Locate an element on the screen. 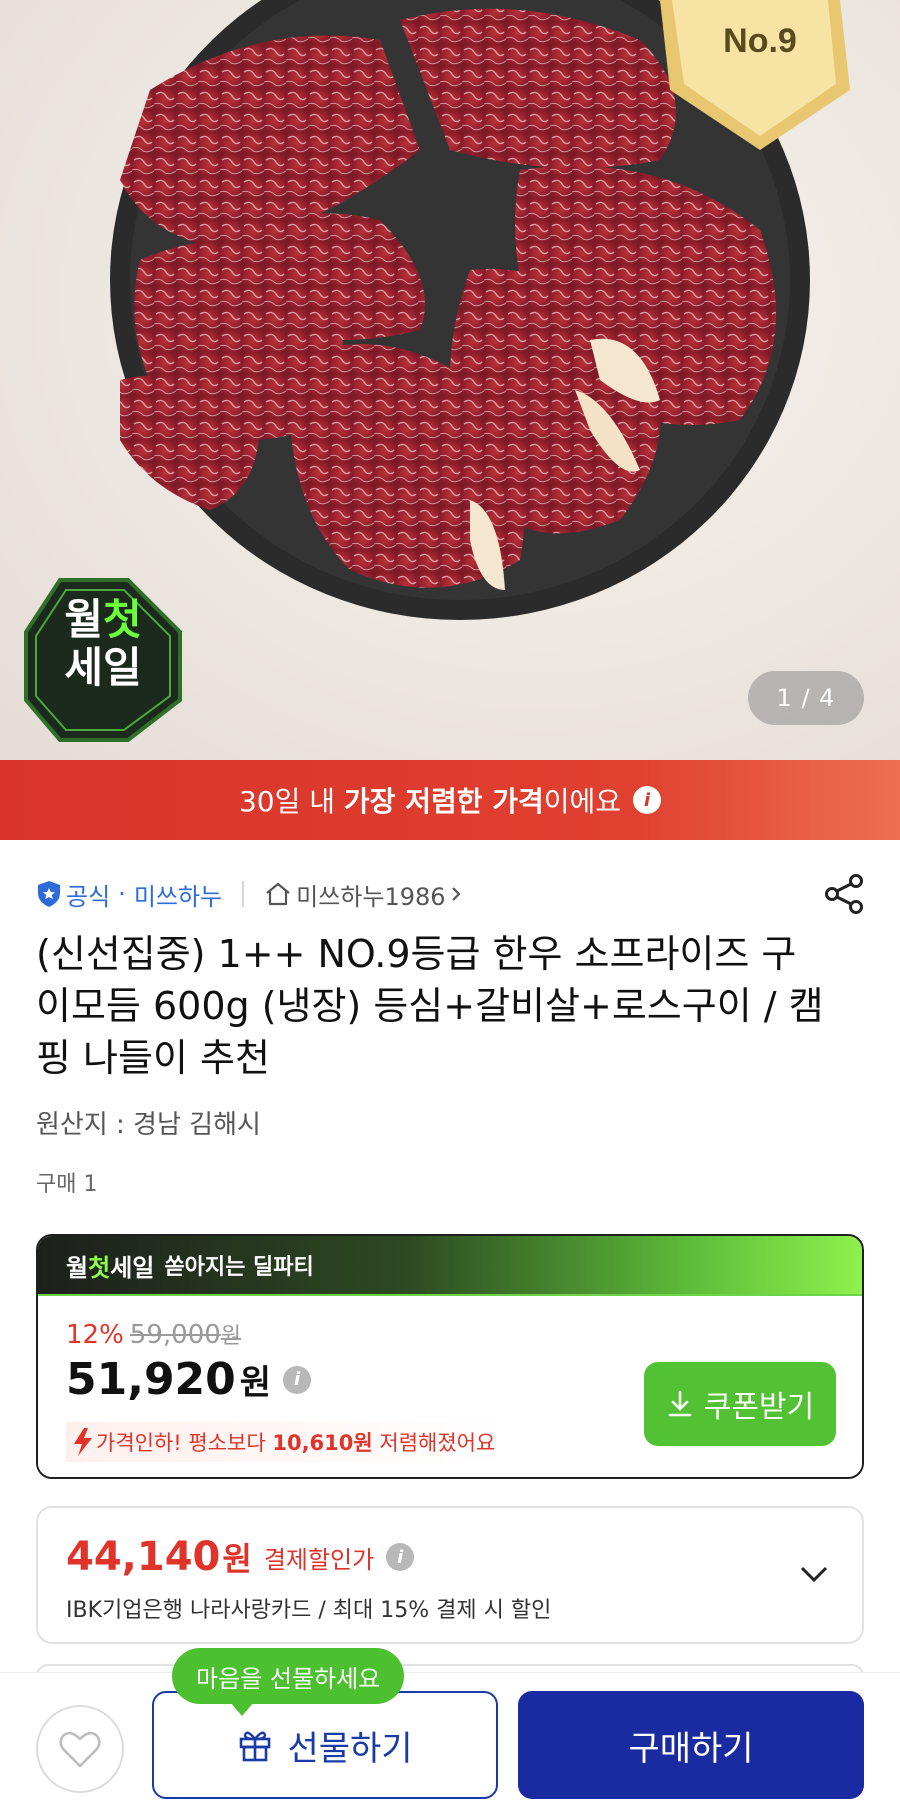 The width and height of the screenshot is (900, 1817). bottom-action-bar: 선물하기 구매하기 is located at coordinates (450, 1744).